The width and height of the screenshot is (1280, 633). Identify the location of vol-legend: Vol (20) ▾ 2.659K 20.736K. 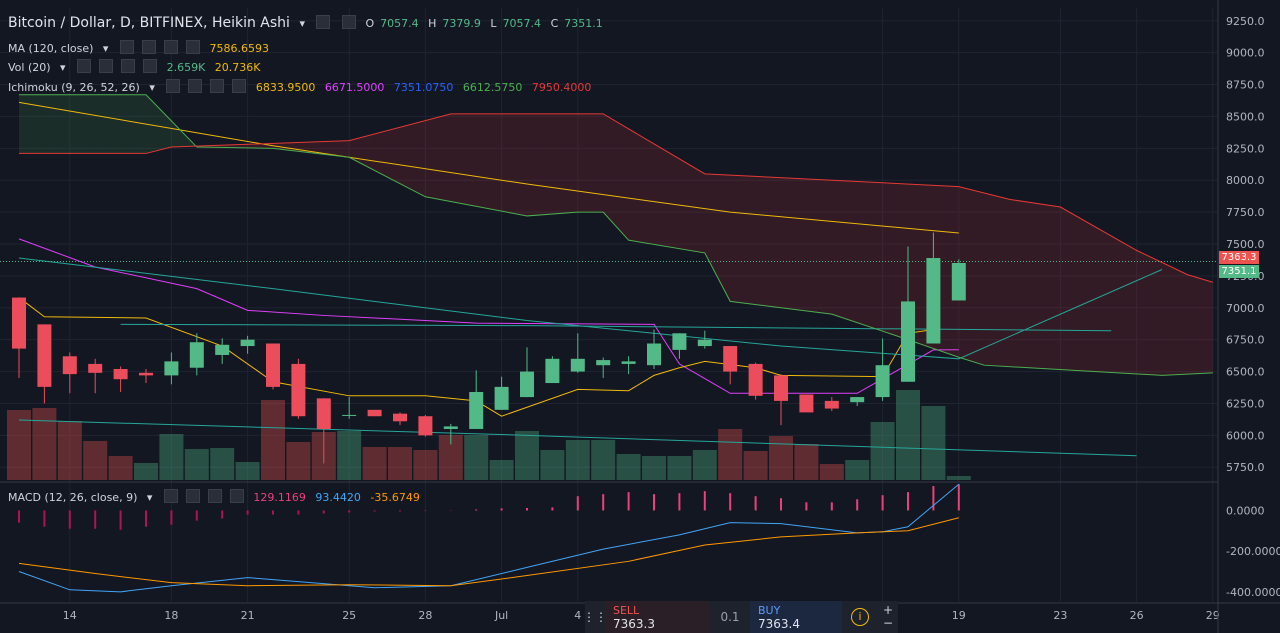
(137, 66).